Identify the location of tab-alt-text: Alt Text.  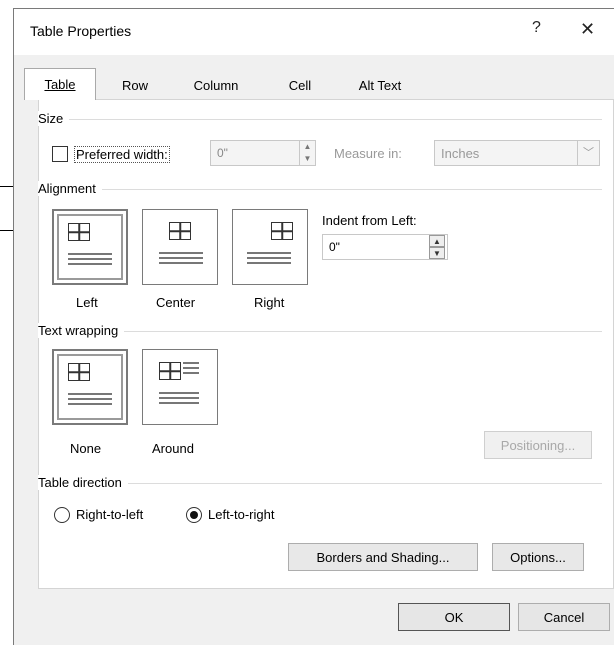
(380, 85).